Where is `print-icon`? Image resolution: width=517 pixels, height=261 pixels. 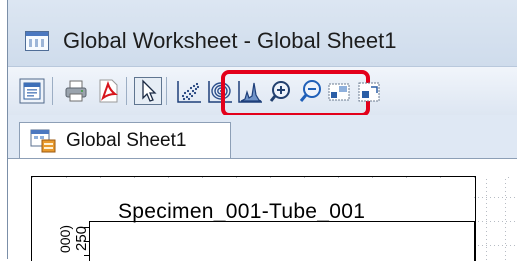 print-icon is located at coordinates (76, 91).